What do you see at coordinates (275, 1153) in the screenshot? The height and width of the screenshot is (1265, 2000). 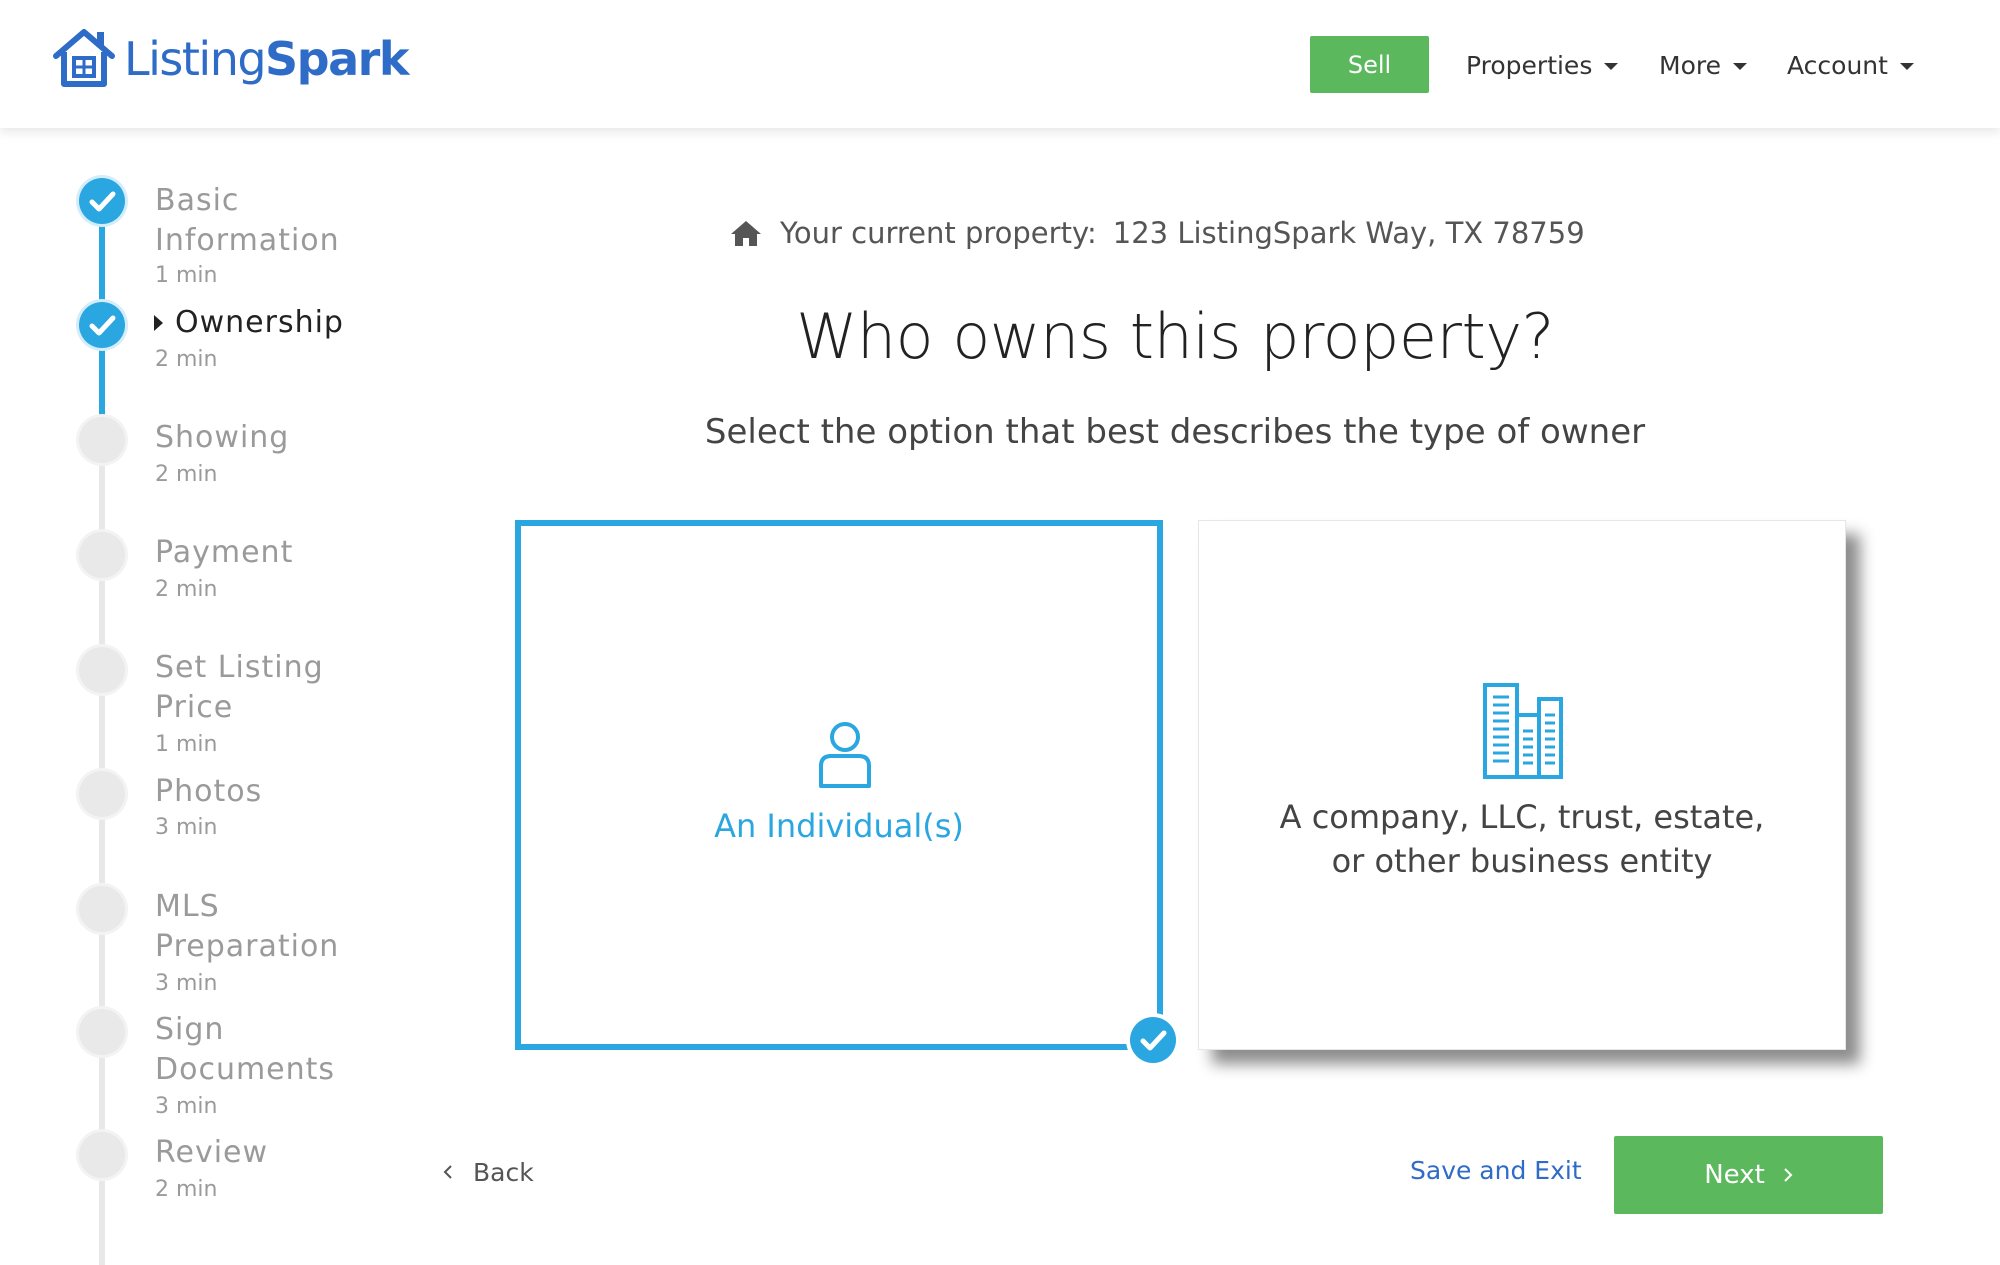 I see `step-review: Review` at bounding box center [275, 1153].